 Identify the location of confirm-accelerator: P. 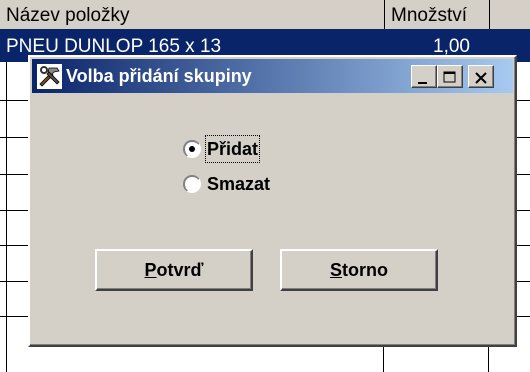
(150, 270).